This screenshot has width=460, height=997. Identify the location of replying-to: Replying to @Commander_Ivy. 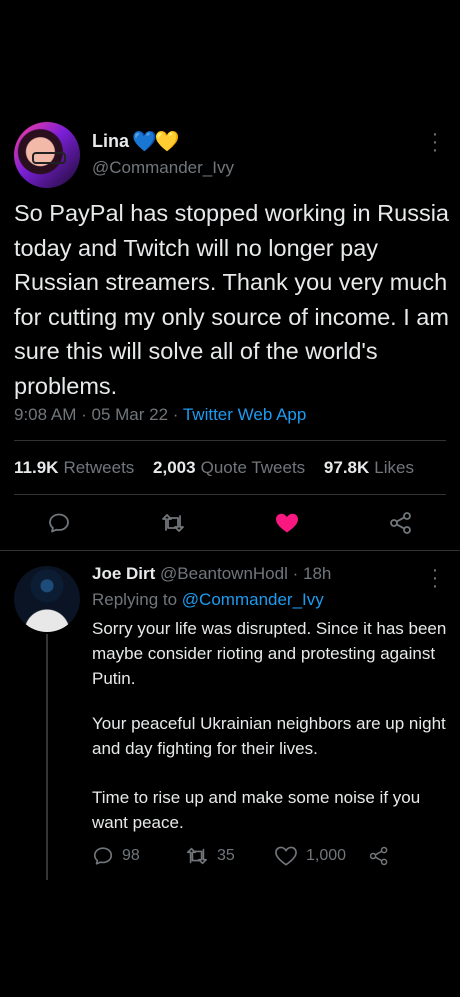
(208, 599).